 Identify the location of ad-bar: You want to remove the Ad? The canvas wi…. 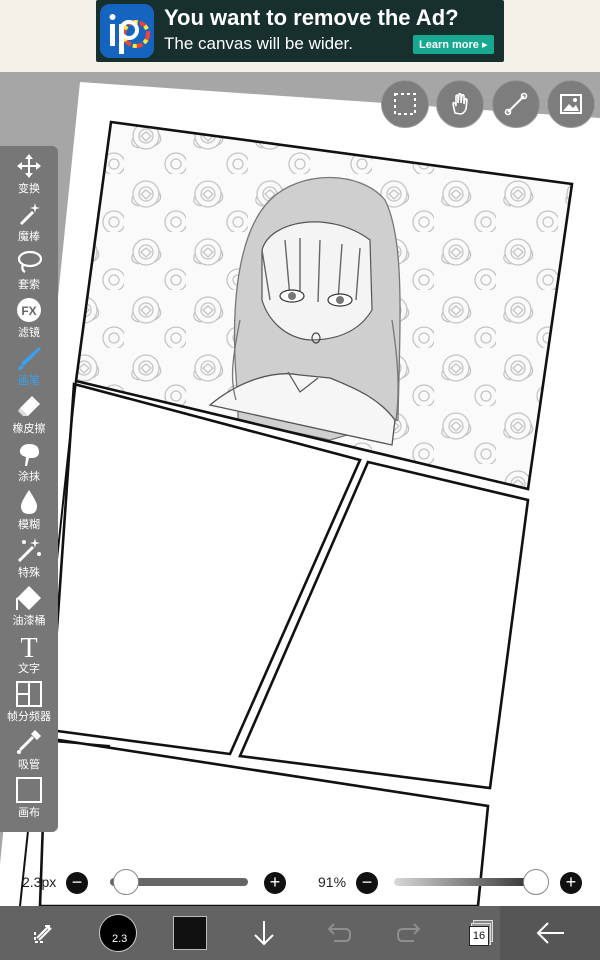
(300, 36).